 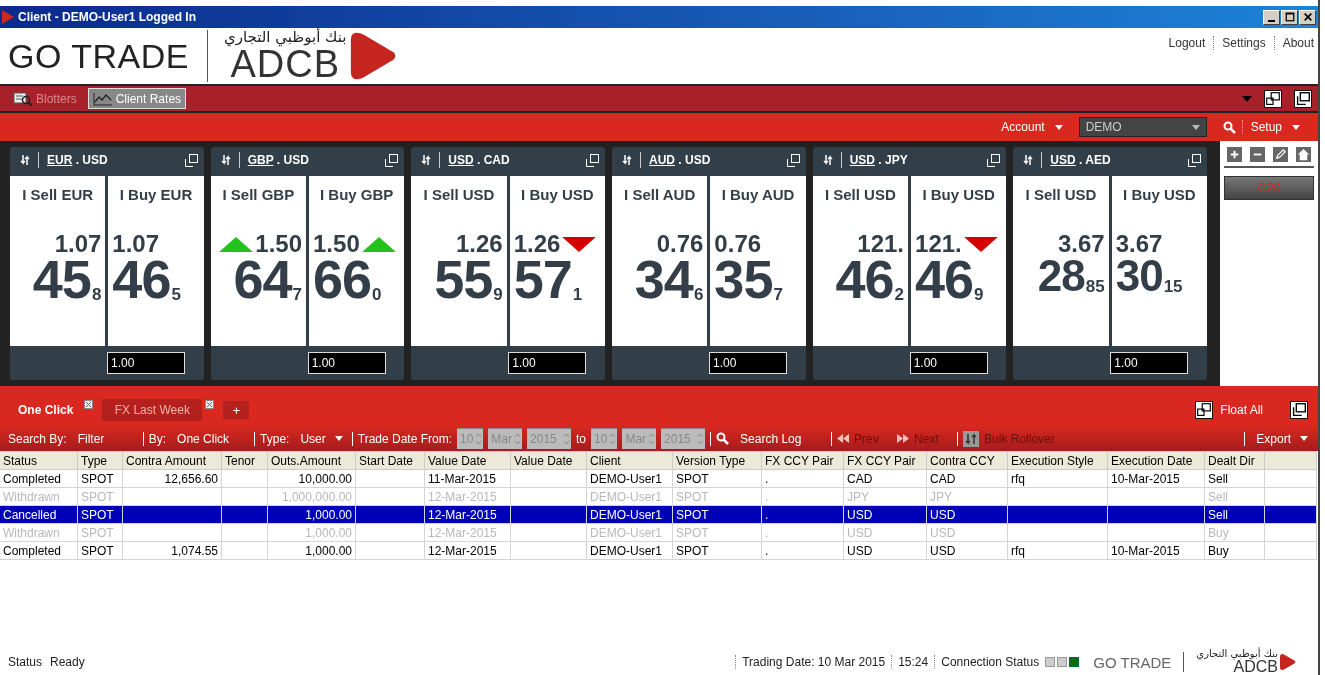 I want to click on bank-name: ADCB, so click(x=1255, y=667).